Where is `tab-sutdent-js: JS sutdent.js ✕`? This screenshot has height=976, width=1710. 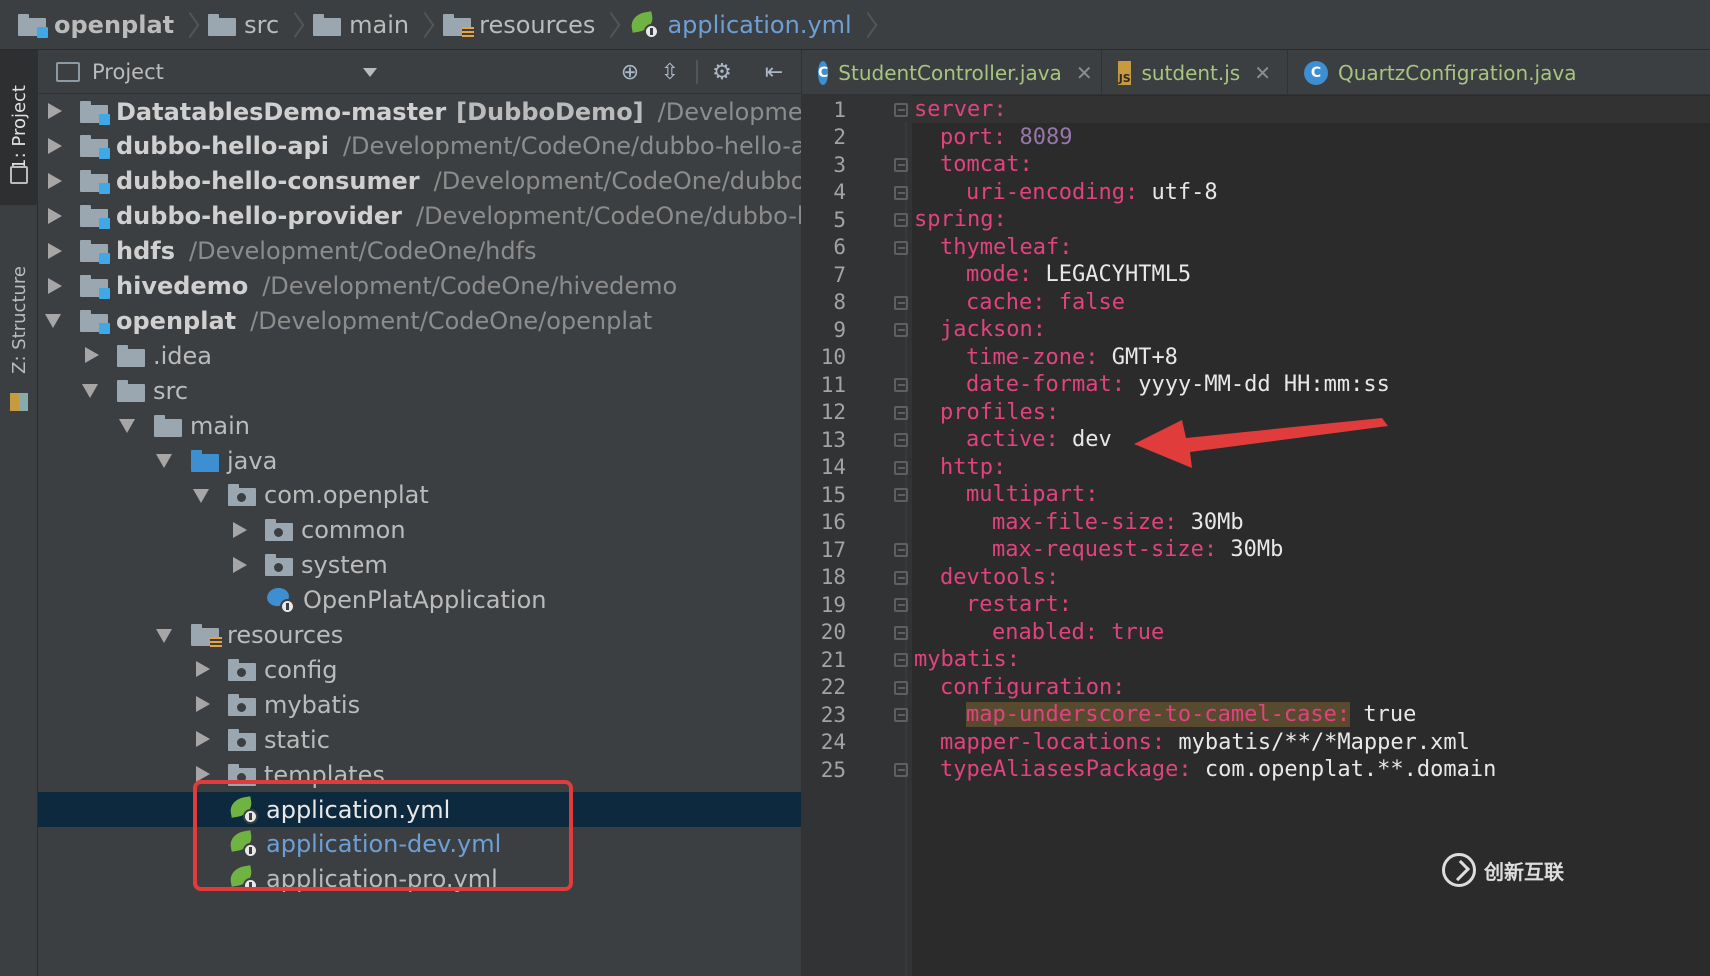
tab-sutdent-js: JS sutdent.js ✕ is located at coordinates (1195, 72).